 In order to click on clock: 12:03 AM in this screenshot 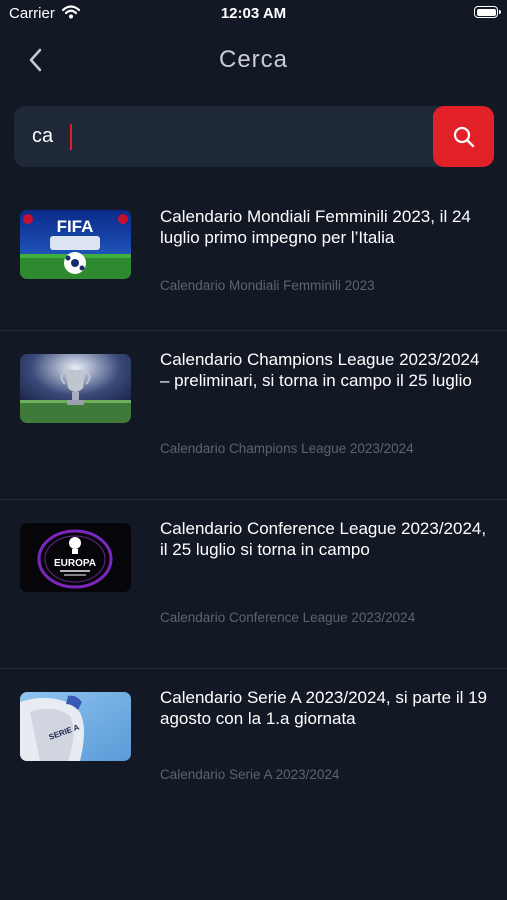, I will do `click(253, 13)`.